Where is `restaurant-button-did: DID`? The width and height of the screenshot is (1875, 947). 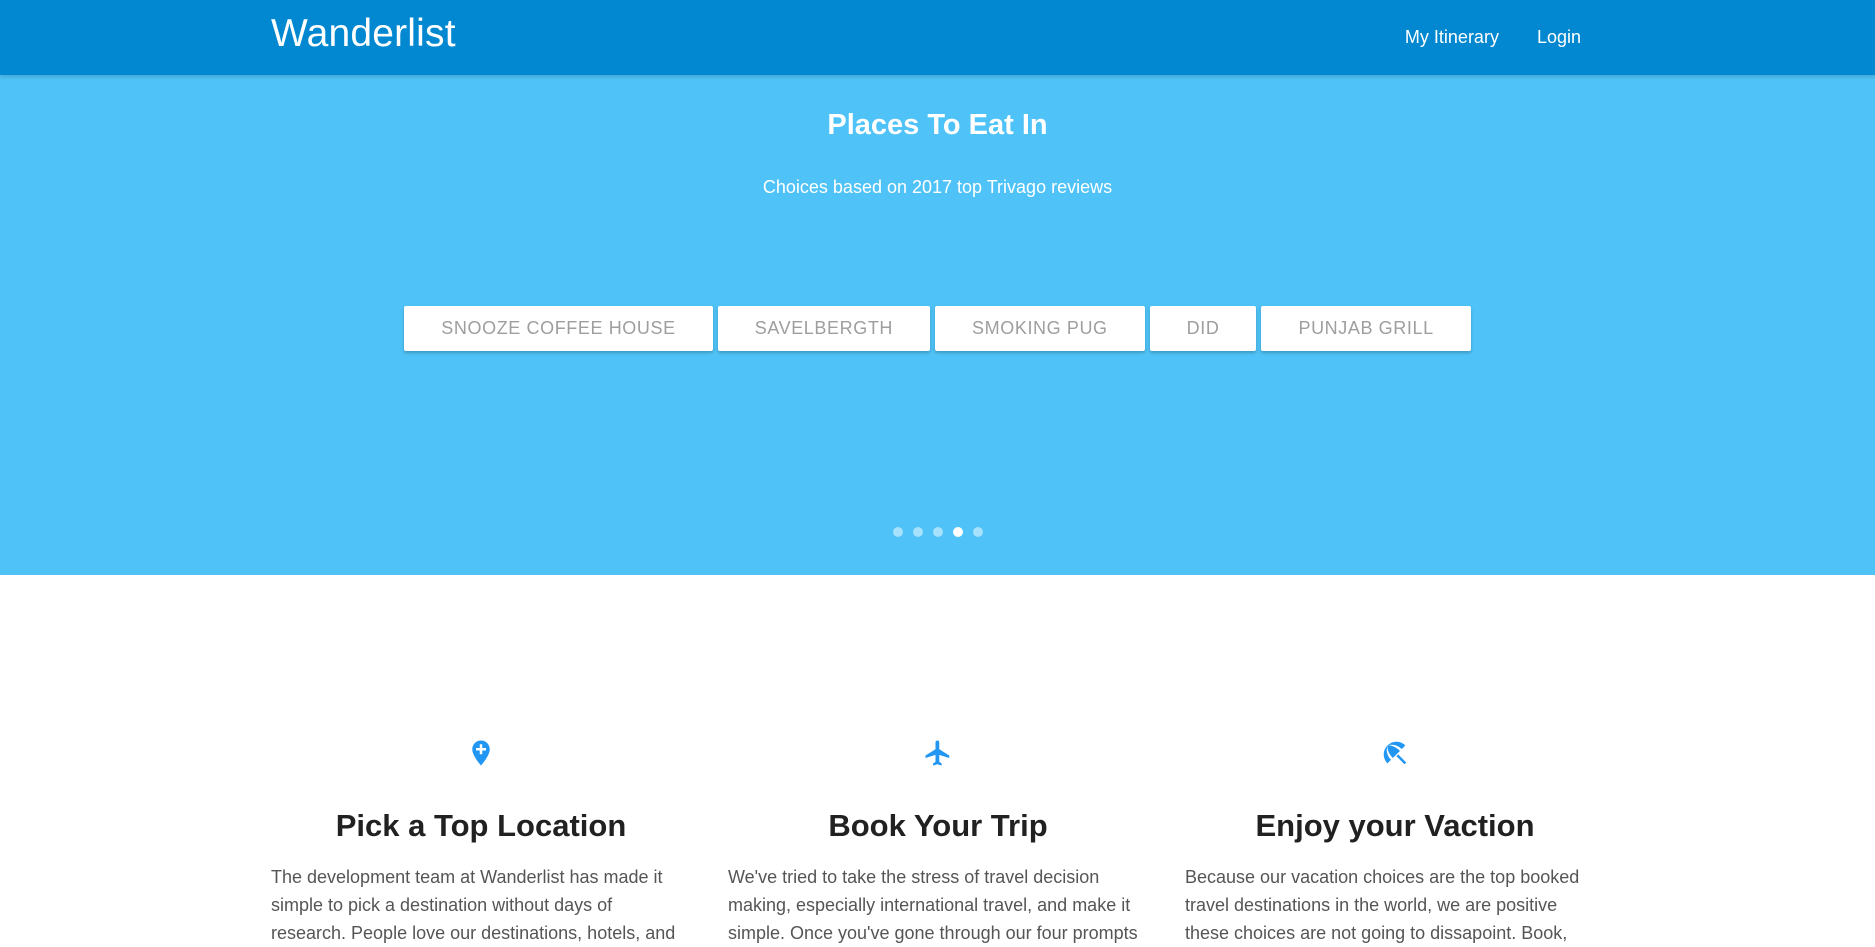
restaurant-button-did: DID is located at coordinates (1203, 328).